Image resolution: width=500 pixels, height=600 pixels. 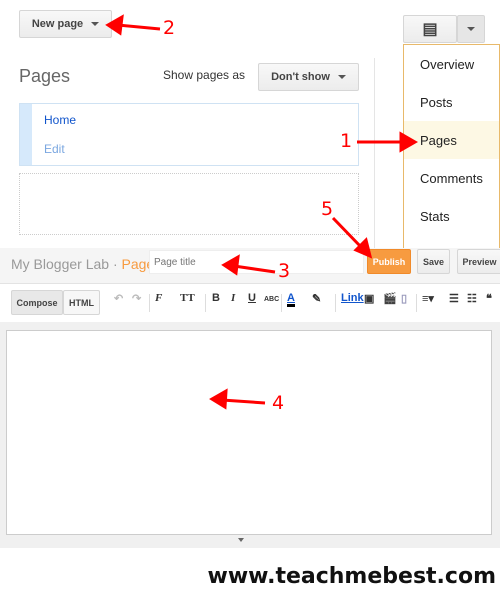 I want to click on annotation-5: 5, so click(x=327, y=209).